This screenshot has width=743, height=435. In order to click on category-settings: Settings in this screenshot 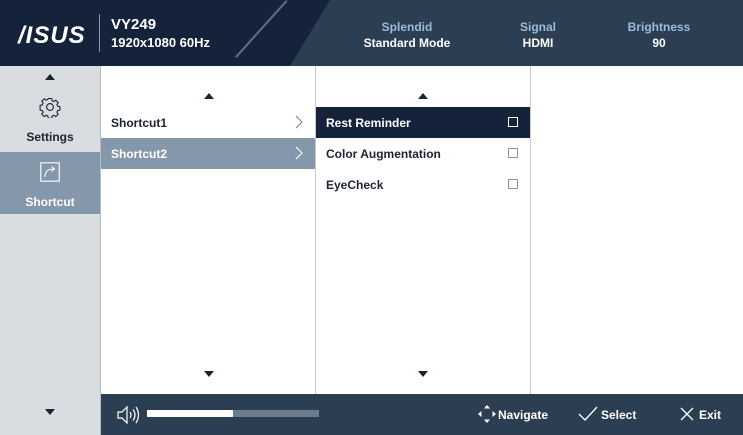, I will do `click(50, 118)`.